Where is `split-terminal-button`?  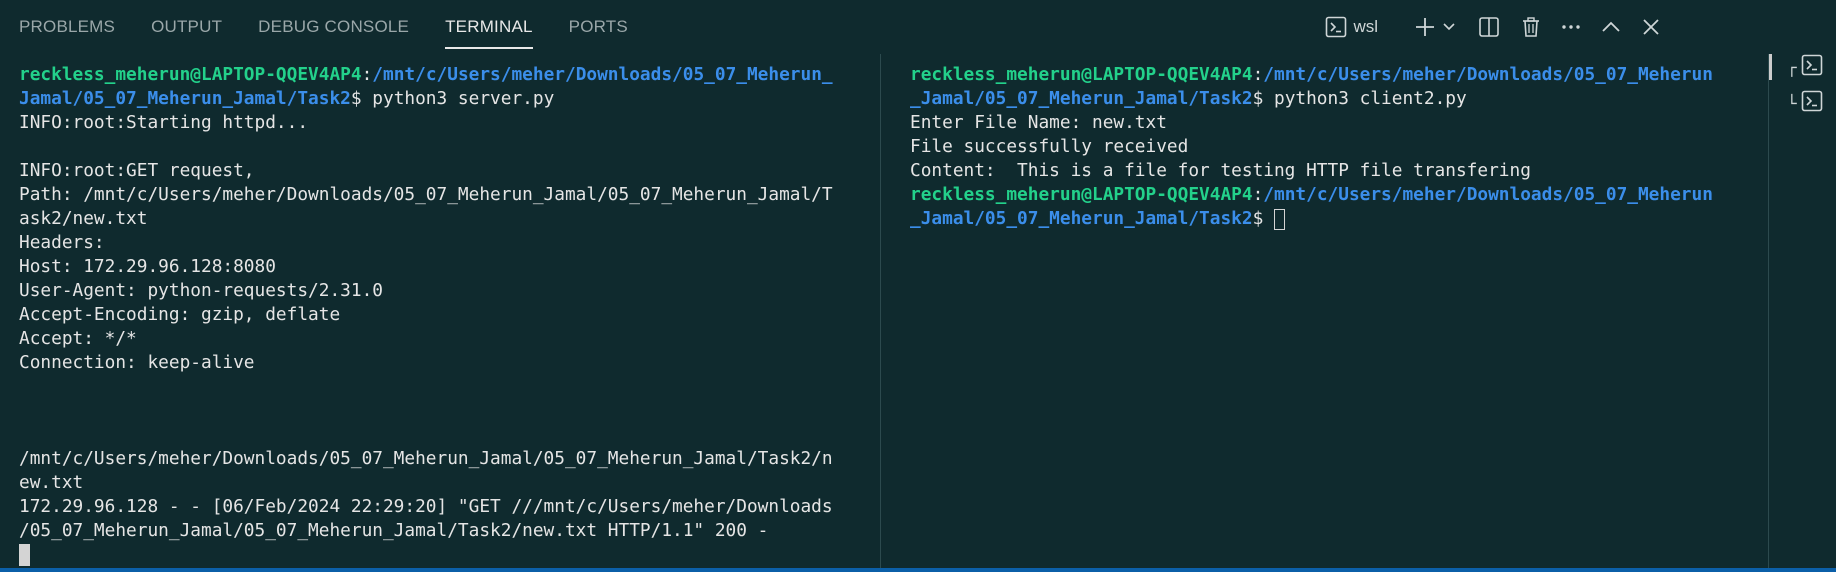
split-terminal-button is located at coordinates (1489, 27).